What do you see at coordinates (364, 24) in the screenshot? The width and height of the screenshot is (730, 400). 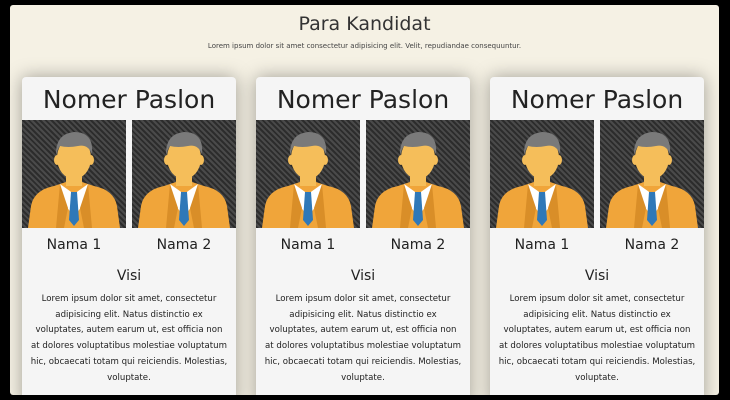 I see `page-title: Para Kandidat` at bounding box center [364, 24].